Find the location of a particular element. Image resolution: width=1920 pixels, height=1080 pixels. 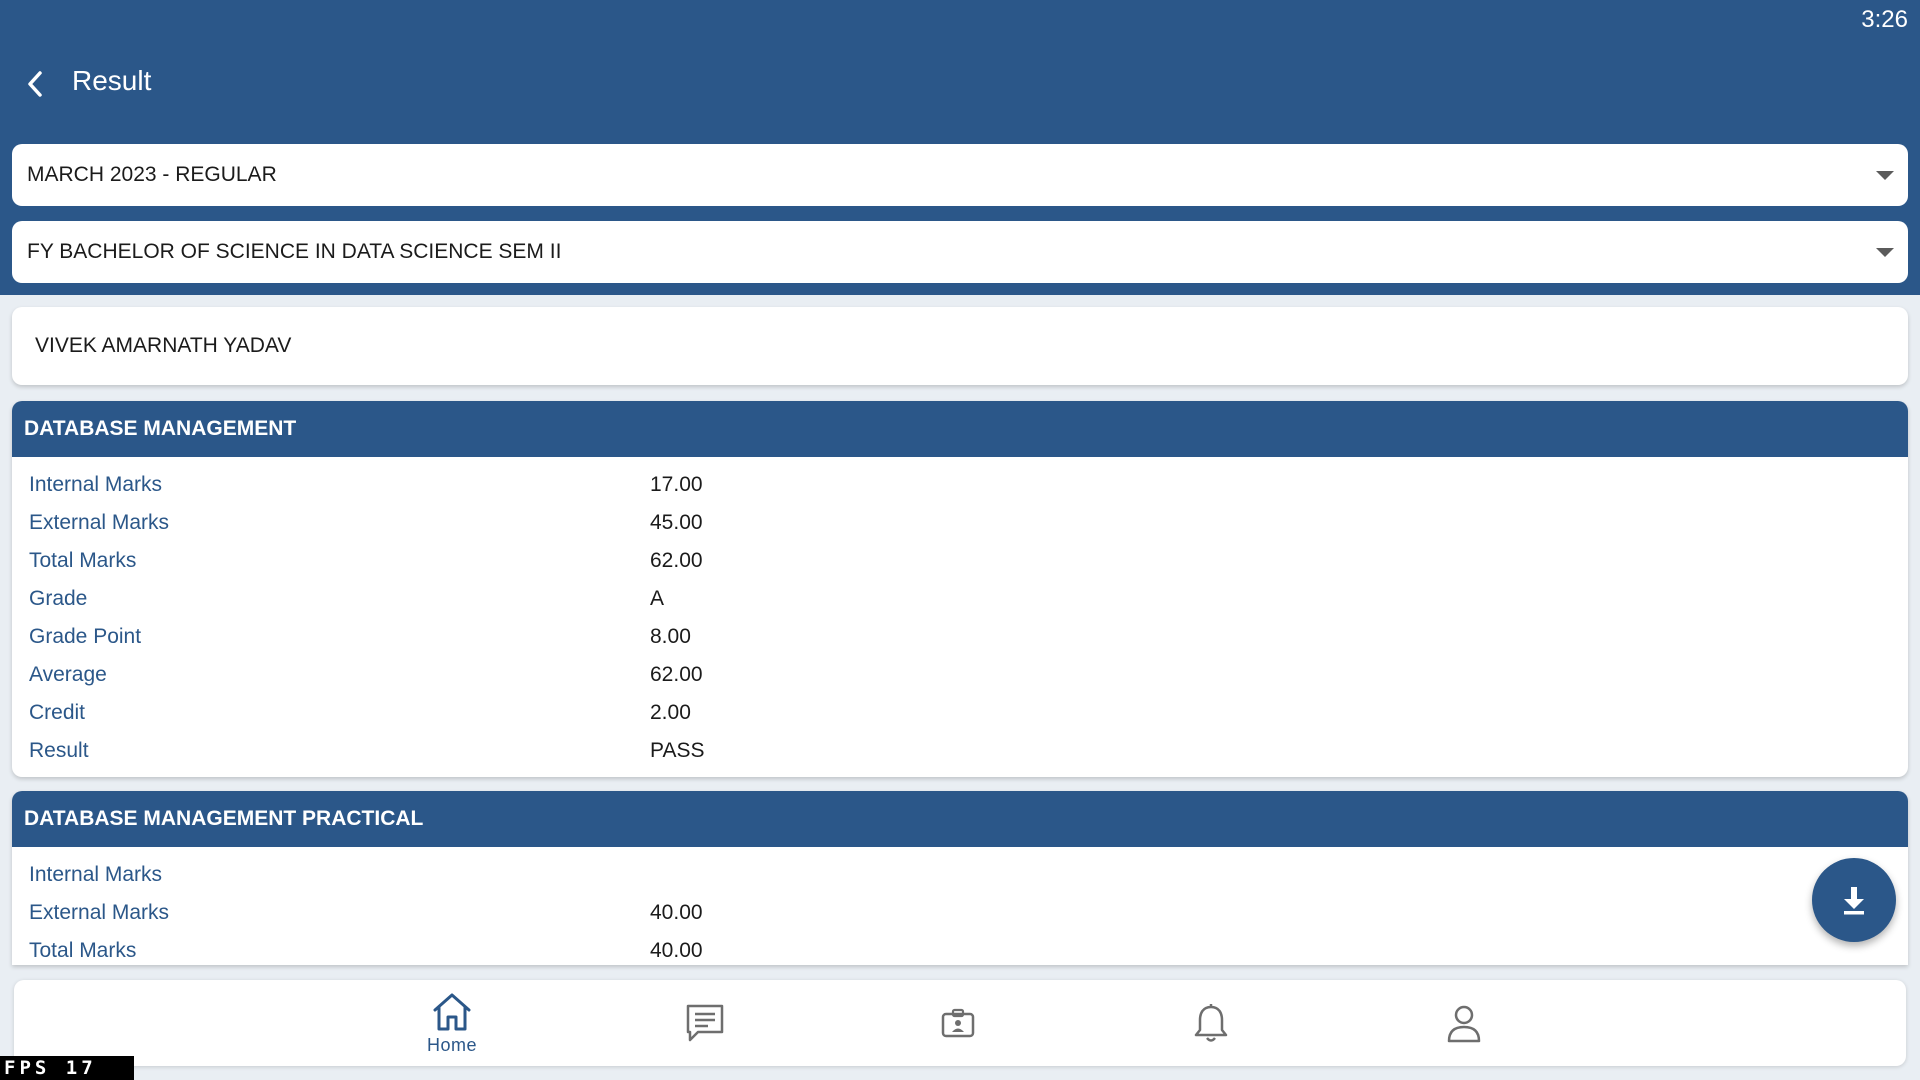

nav-notifications is located at coordinates (1211, 1023).